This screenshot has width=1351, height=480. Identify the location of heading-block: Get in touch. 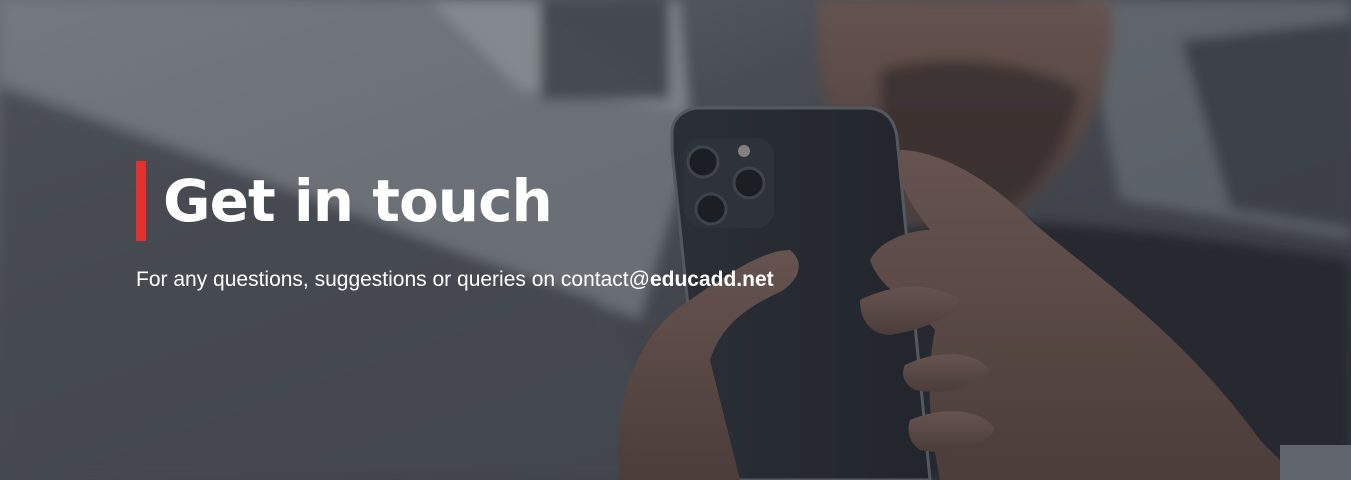
(516, 201).